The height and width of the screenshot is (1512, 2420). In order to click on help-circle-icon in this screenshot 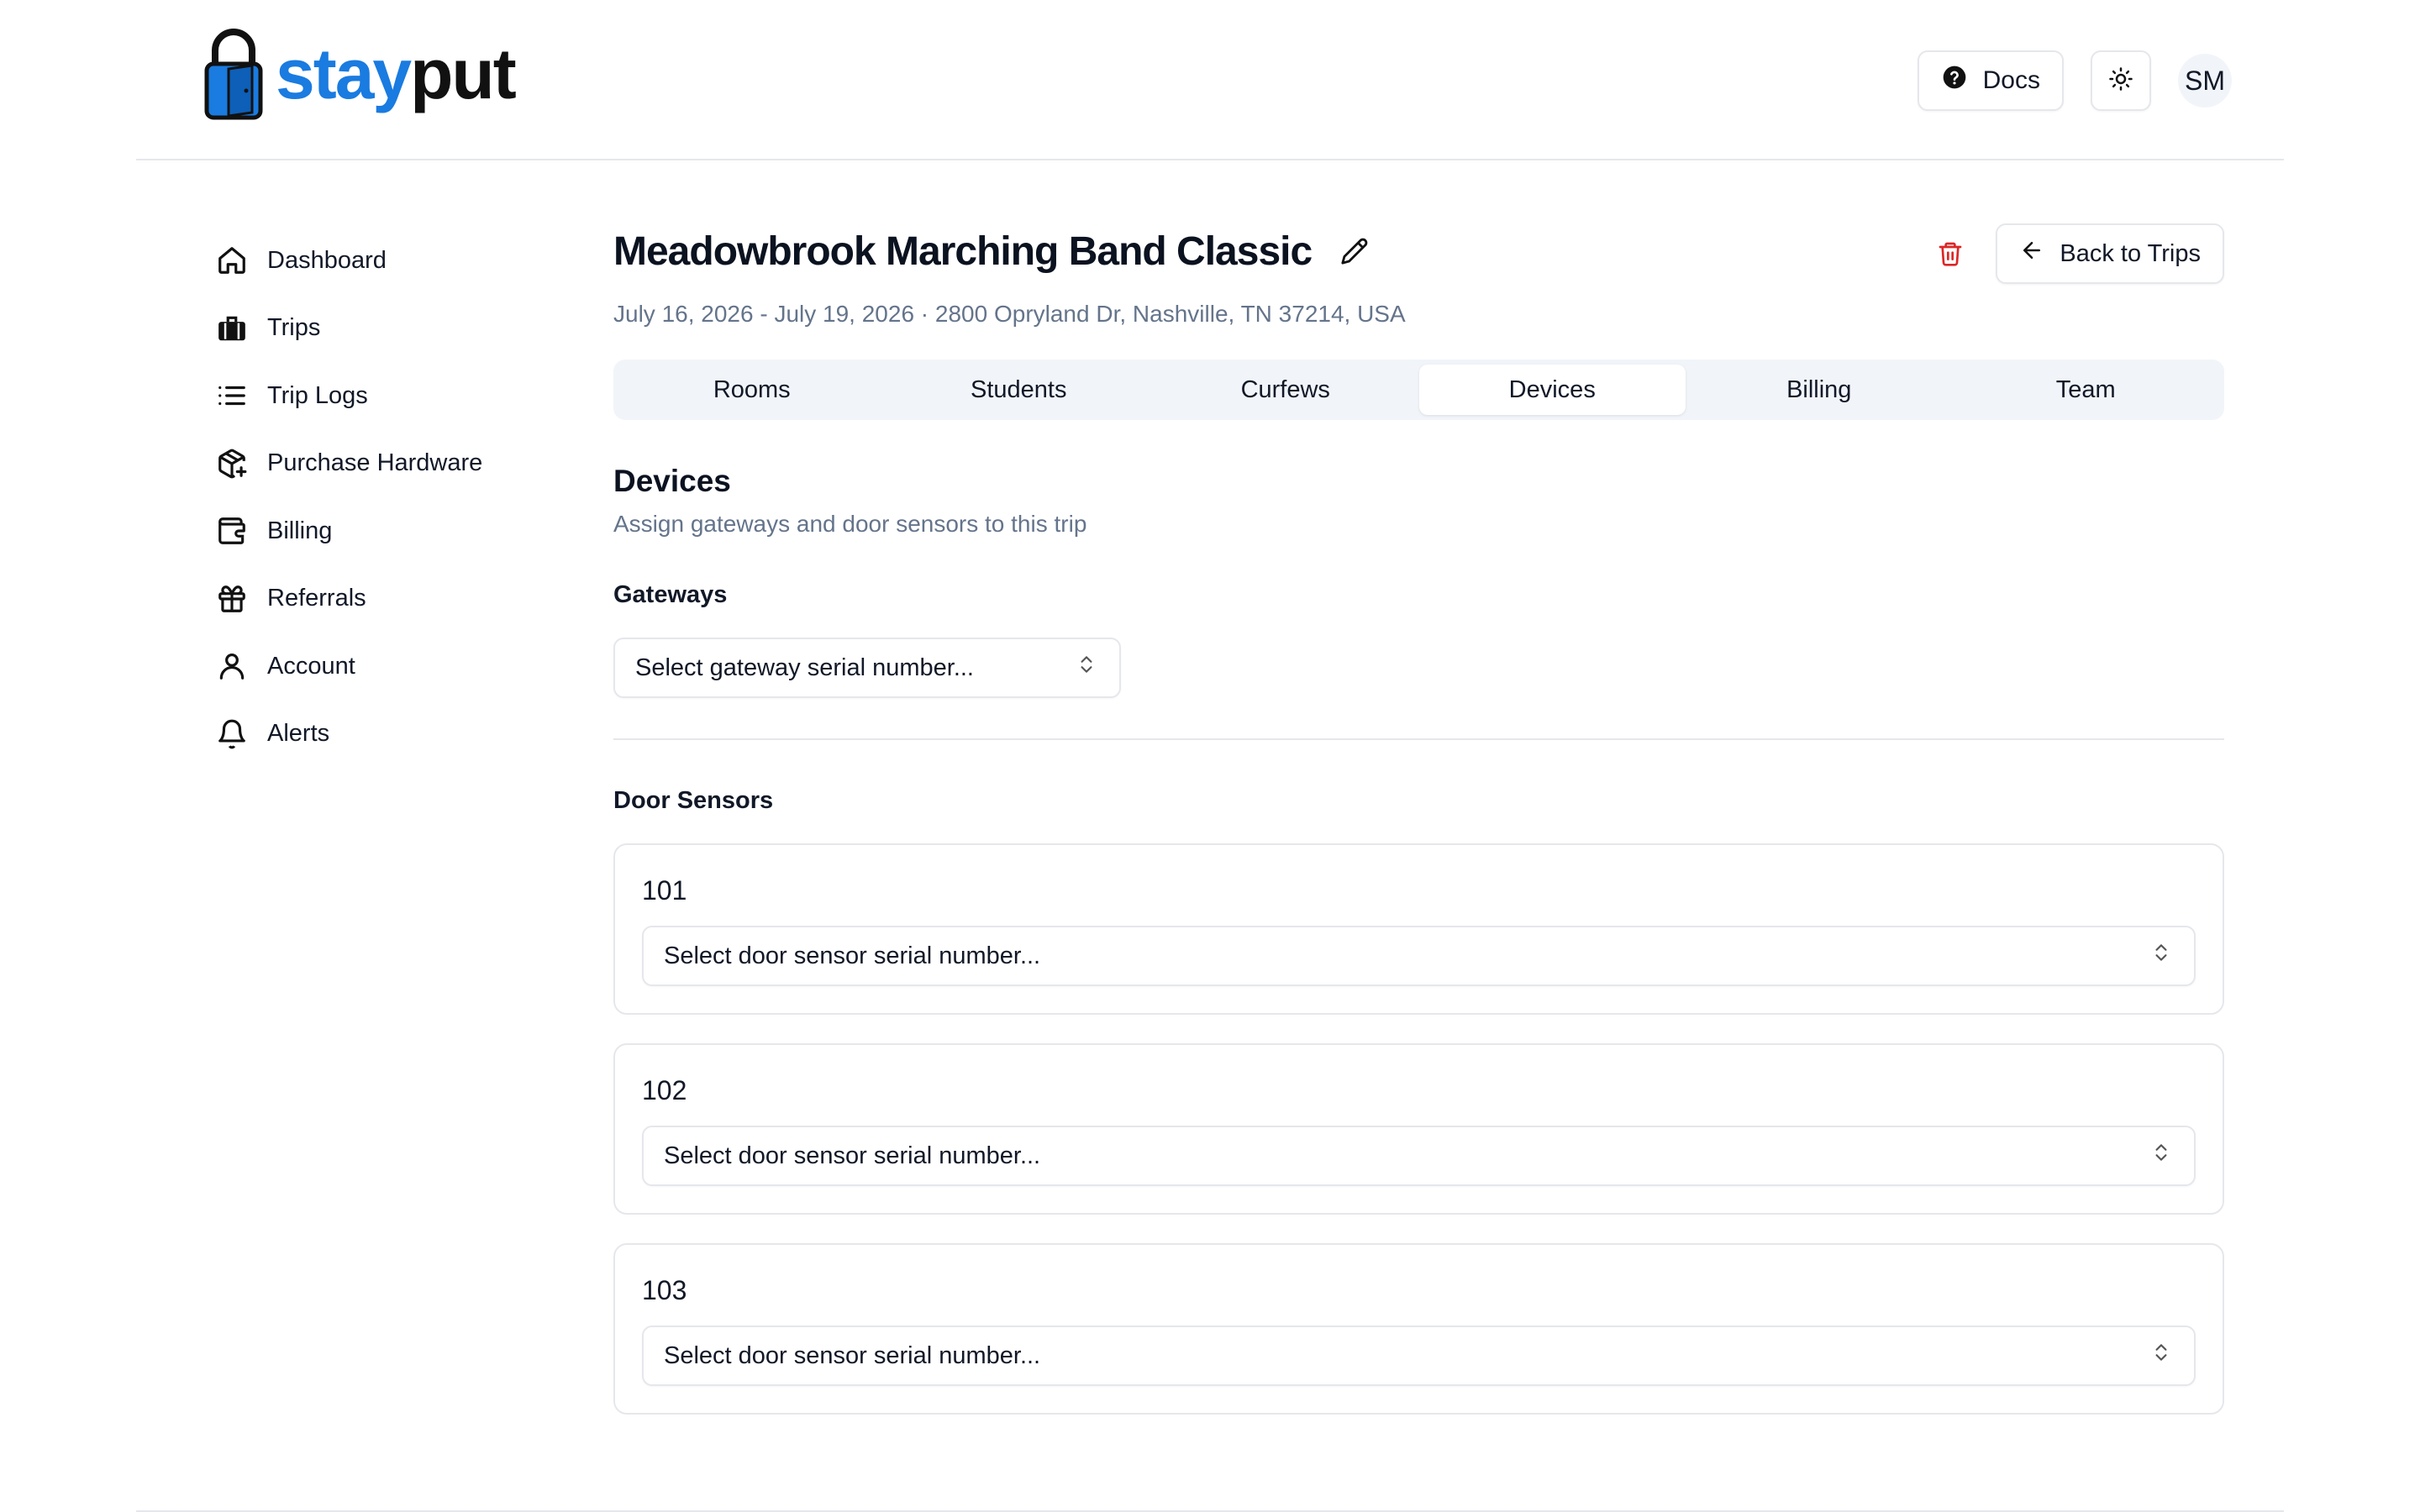, I will do `click(1954, 80)`.